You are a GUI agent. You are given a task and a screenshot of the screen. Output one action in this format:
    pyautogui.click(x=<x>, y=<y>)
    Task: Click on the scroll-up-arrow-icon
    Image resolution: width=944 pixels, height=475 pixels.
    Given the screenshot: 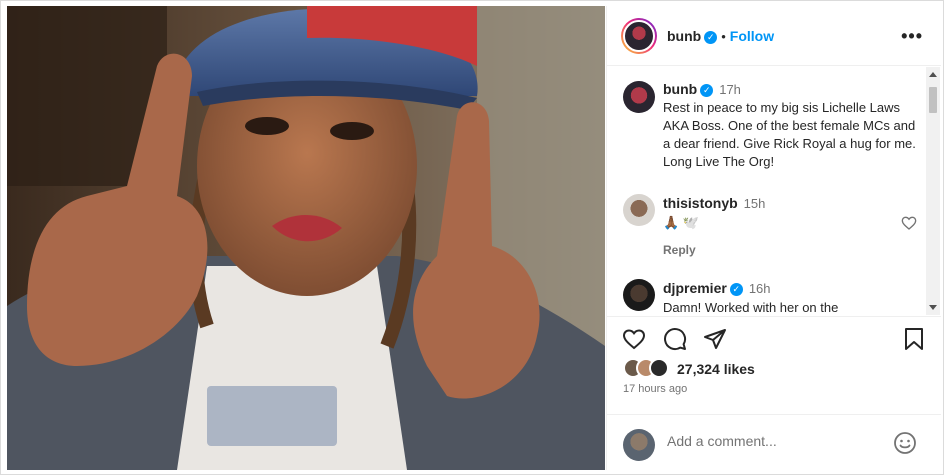 What is the action you would take?
    pyautogui.click(x=933, y=74)
    